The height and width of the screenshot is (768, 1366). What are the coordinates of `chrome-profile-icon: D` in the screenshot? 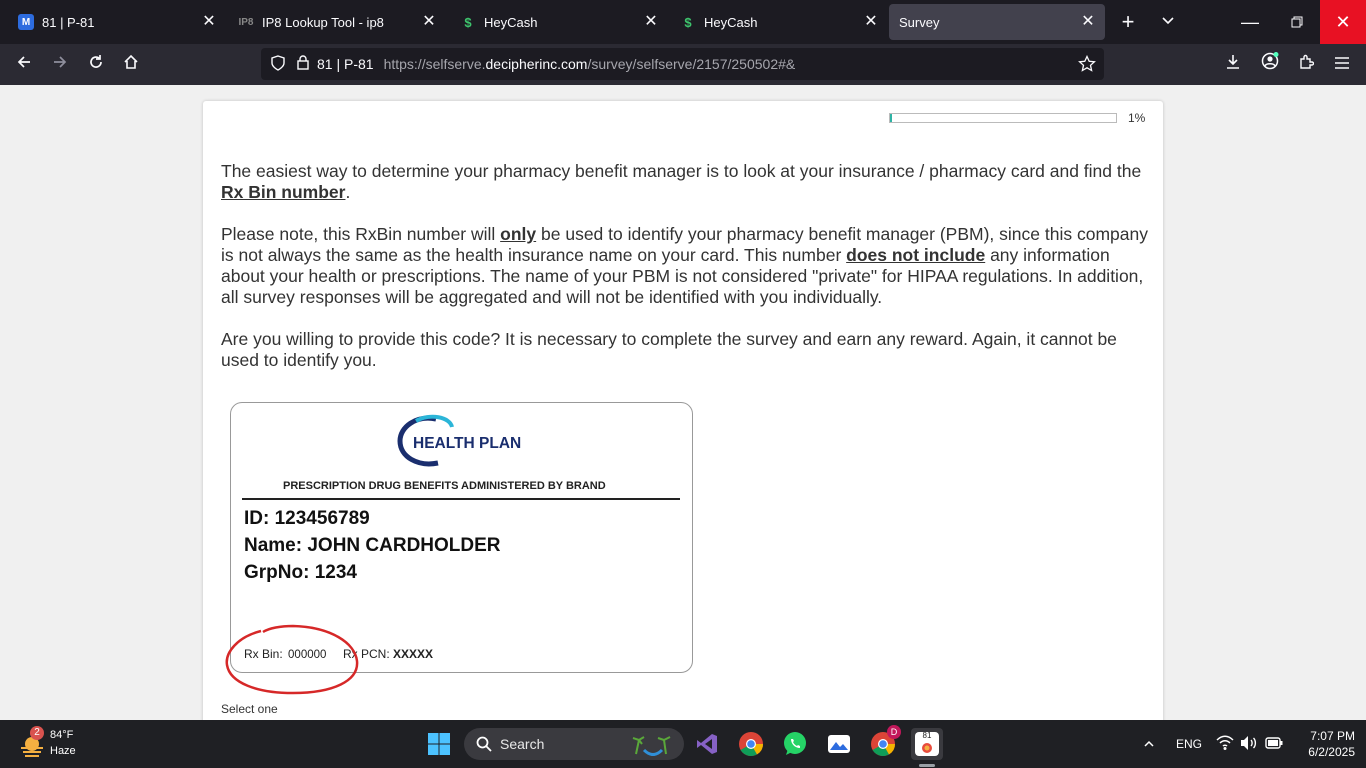 It's located at (884, 742).